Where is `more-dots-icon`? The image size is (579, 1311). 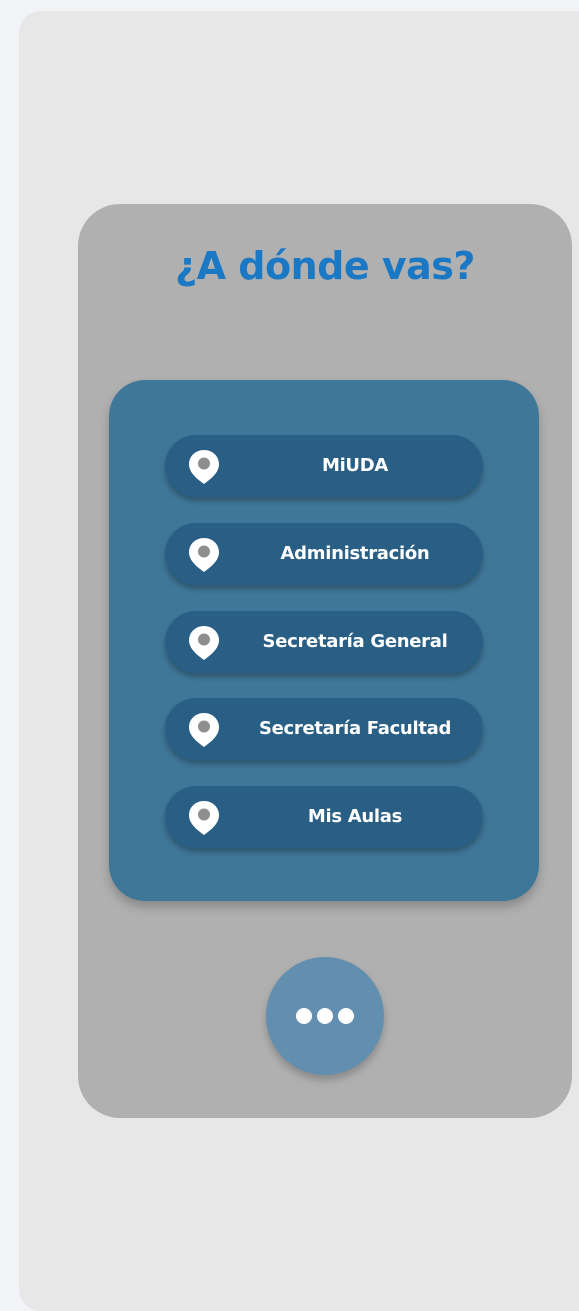
more-dots-icon is located at coordinates (325, 1016).